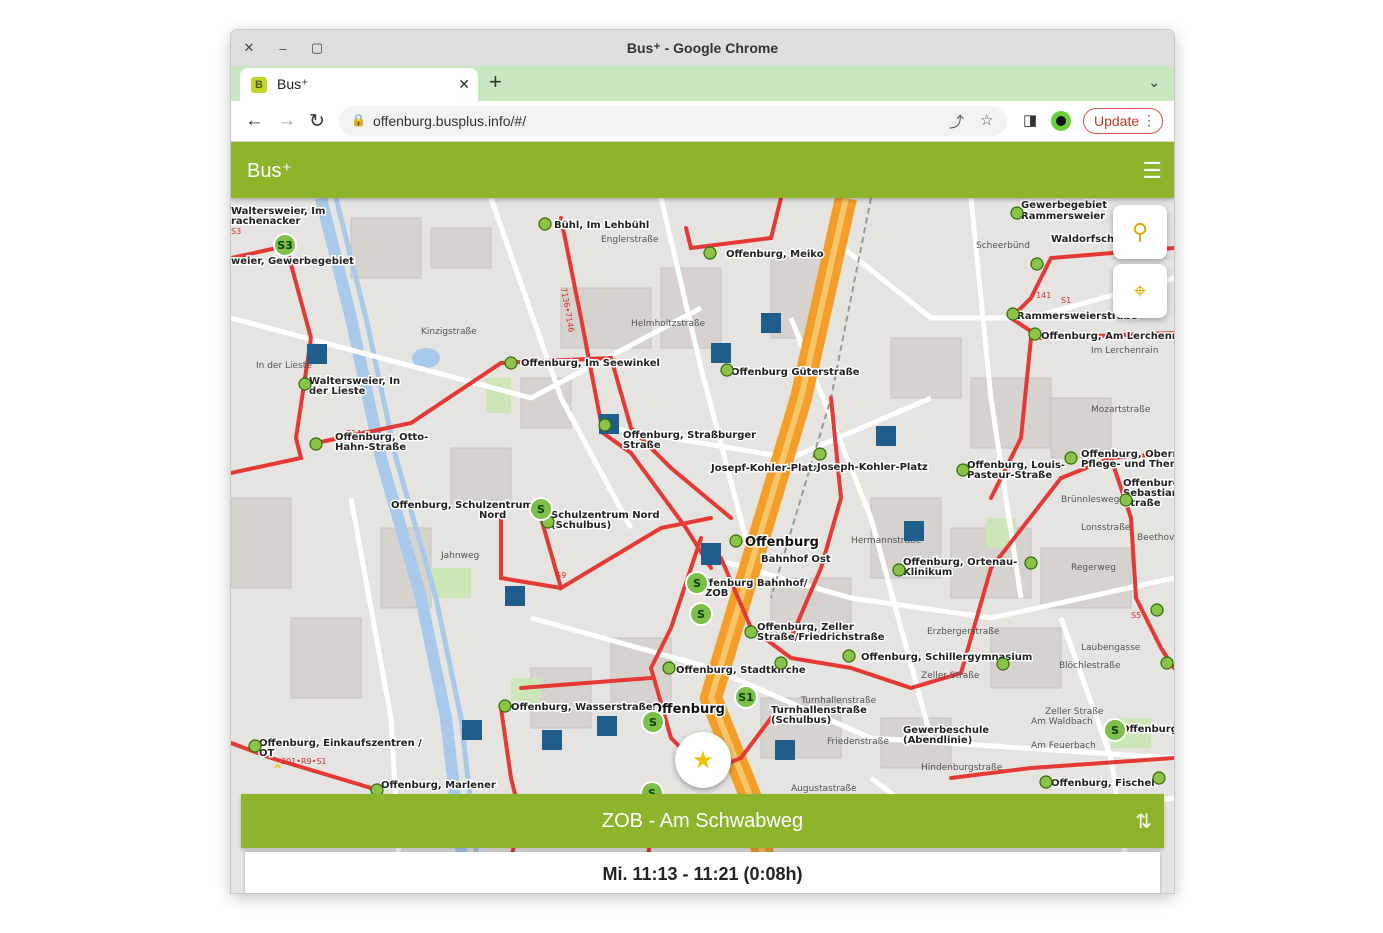 This screenshot has width=1383, height=933. Describe the element at coordinates (1061, 121) in the screenshot. I see `profile-avatar` at that location.